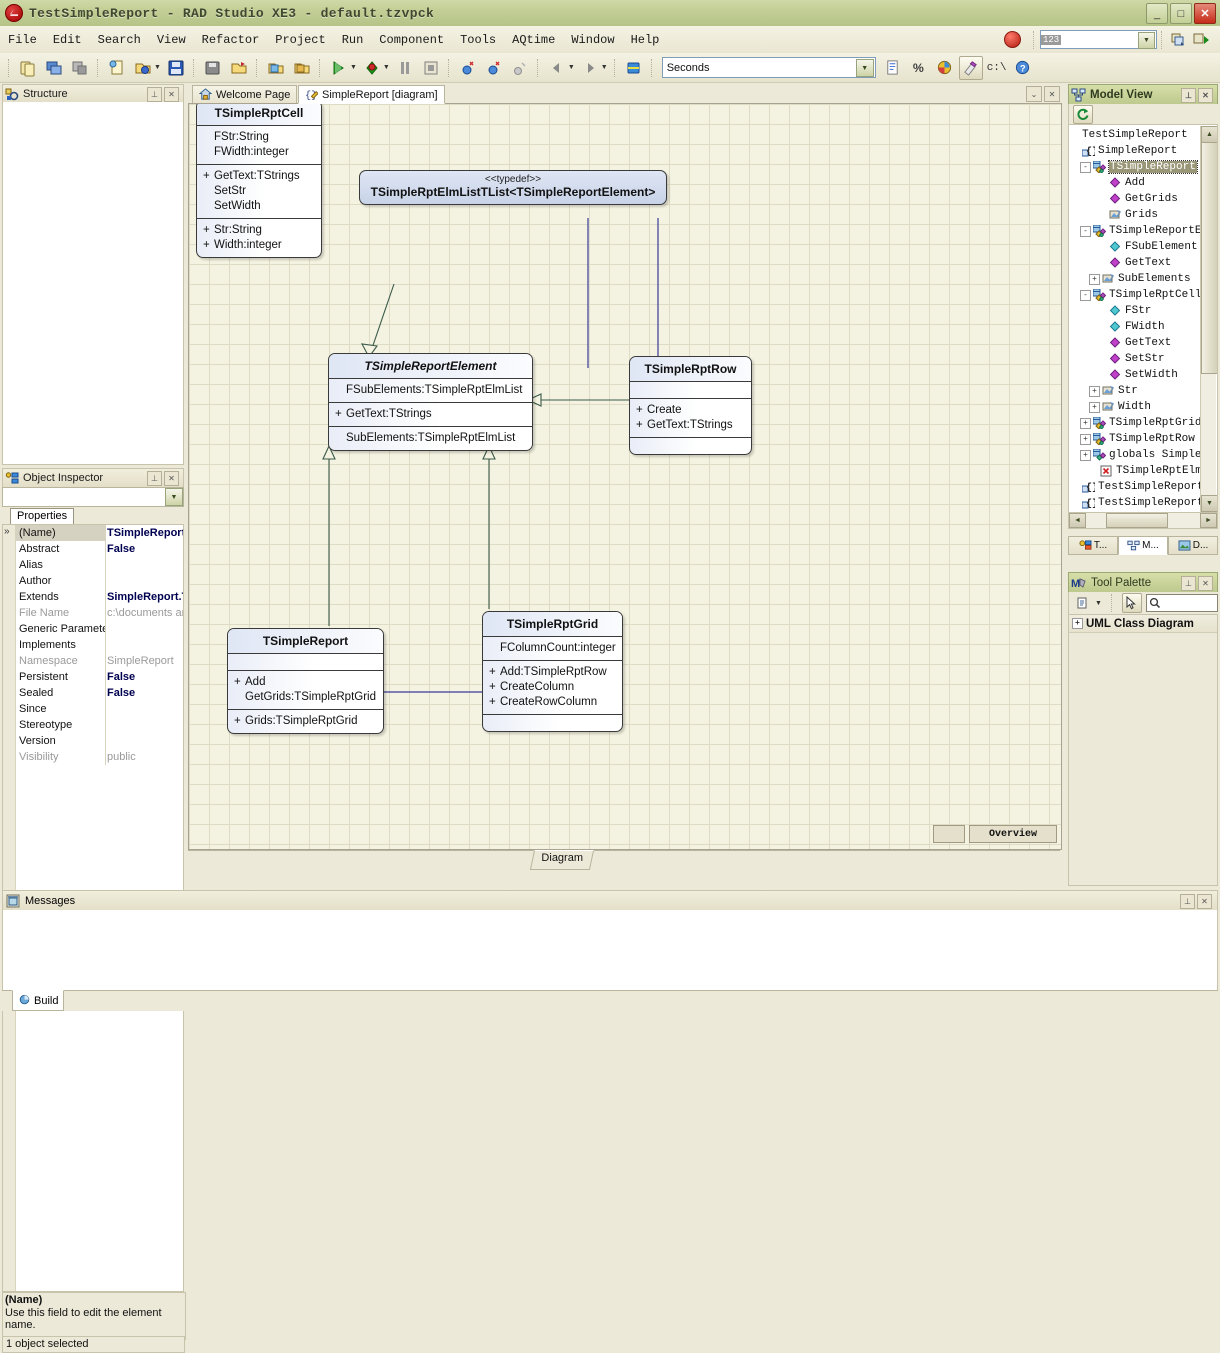  What do you see at coordinates (520, 68) in the screenshot?
I see `run-to-cursor-button` at bounding box center [520, 68].